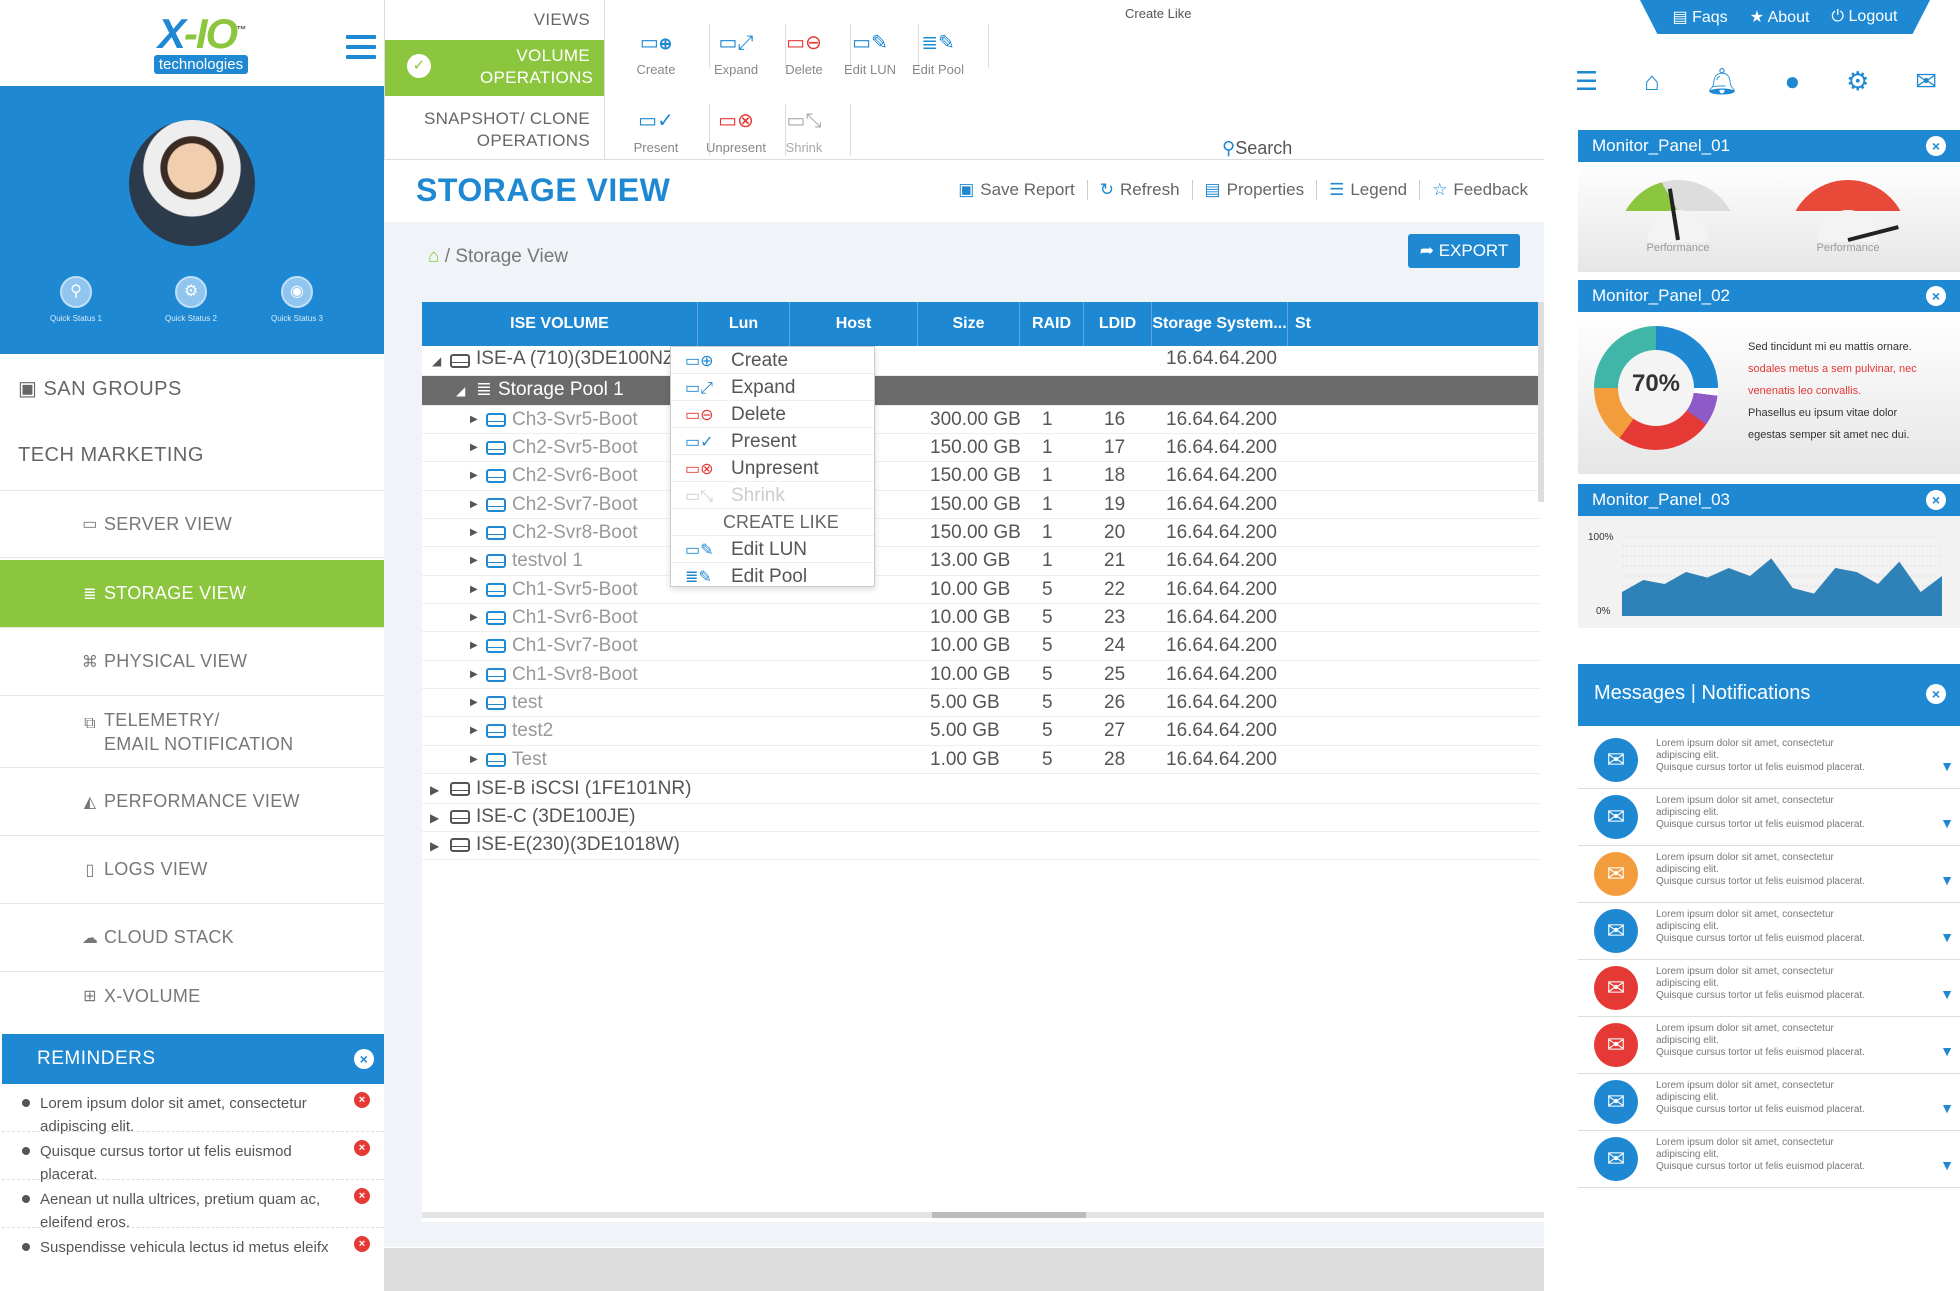 This screenshot has height=1291, width=1960. Describe the element at coordinates (1586, 81) in the screenshot. I see `menu-icon: ☰` at that location.